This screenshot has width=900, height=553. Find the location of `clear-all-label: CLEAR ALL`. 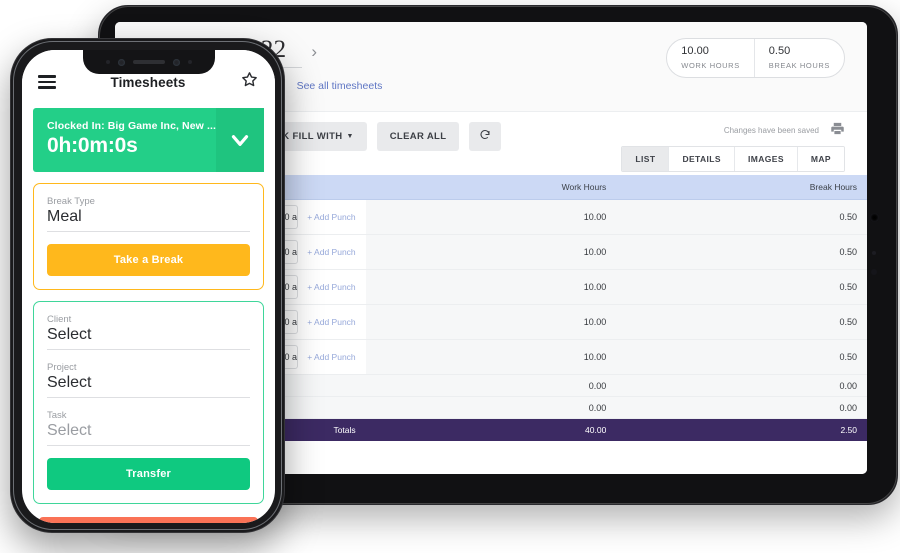

clear-all-label: CLEAR ALL is located at coordinates (418, 136).